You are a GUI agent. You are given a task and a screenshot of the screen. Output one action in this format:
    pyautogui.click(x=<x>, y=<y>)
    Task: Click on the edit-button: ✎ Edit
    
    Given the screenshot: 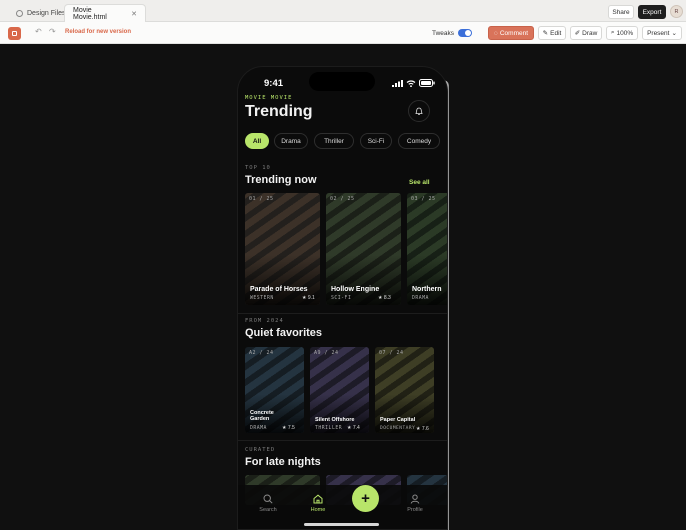 What is the action you would take?
    pyautogui.click(x=552, y=33)
    